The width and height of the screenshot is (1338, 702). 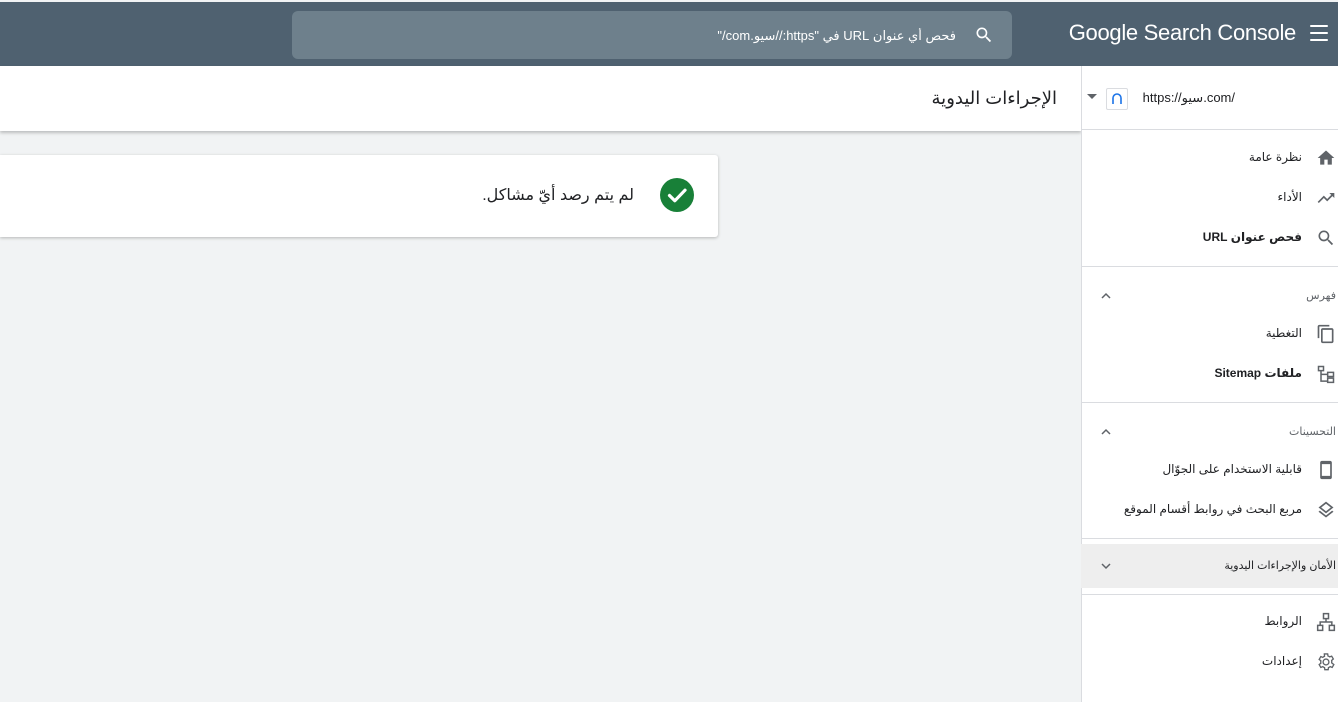 What do you see at coordinates (646, 35) in the screenshot?
I see `search-input` at bounding box center [646, 35].